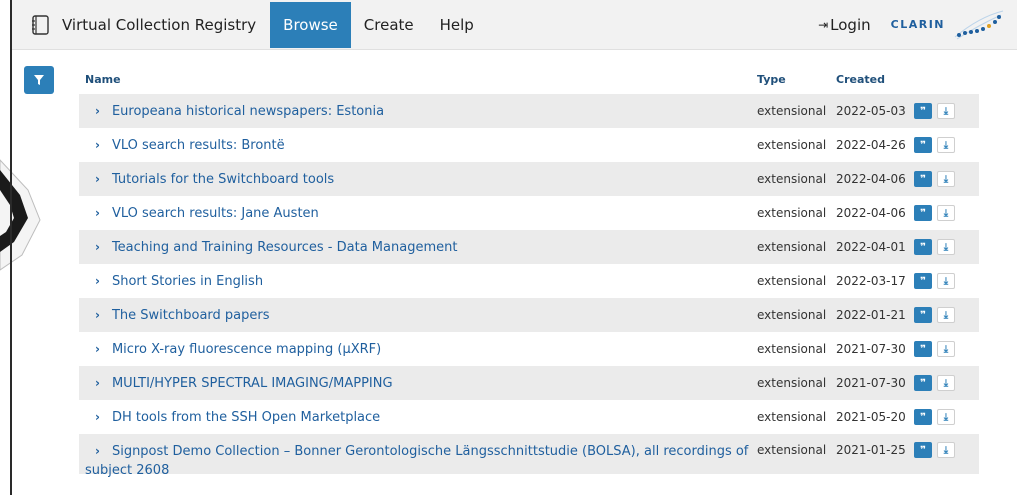 This screenshot has height=495, width=1017. Describe the element at coordinates (11, 247) in the screenshot. I see `left-edge-border` at that location.